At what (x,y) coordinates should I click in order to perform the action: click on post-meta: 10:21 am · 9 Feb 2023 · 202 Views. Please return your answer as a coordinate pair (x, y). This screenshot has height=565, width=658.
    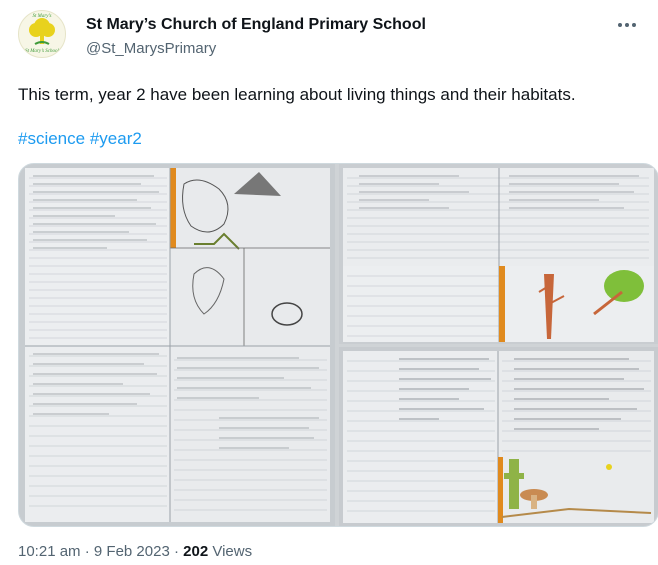
    Looking at the image, I should click on (135, 551).